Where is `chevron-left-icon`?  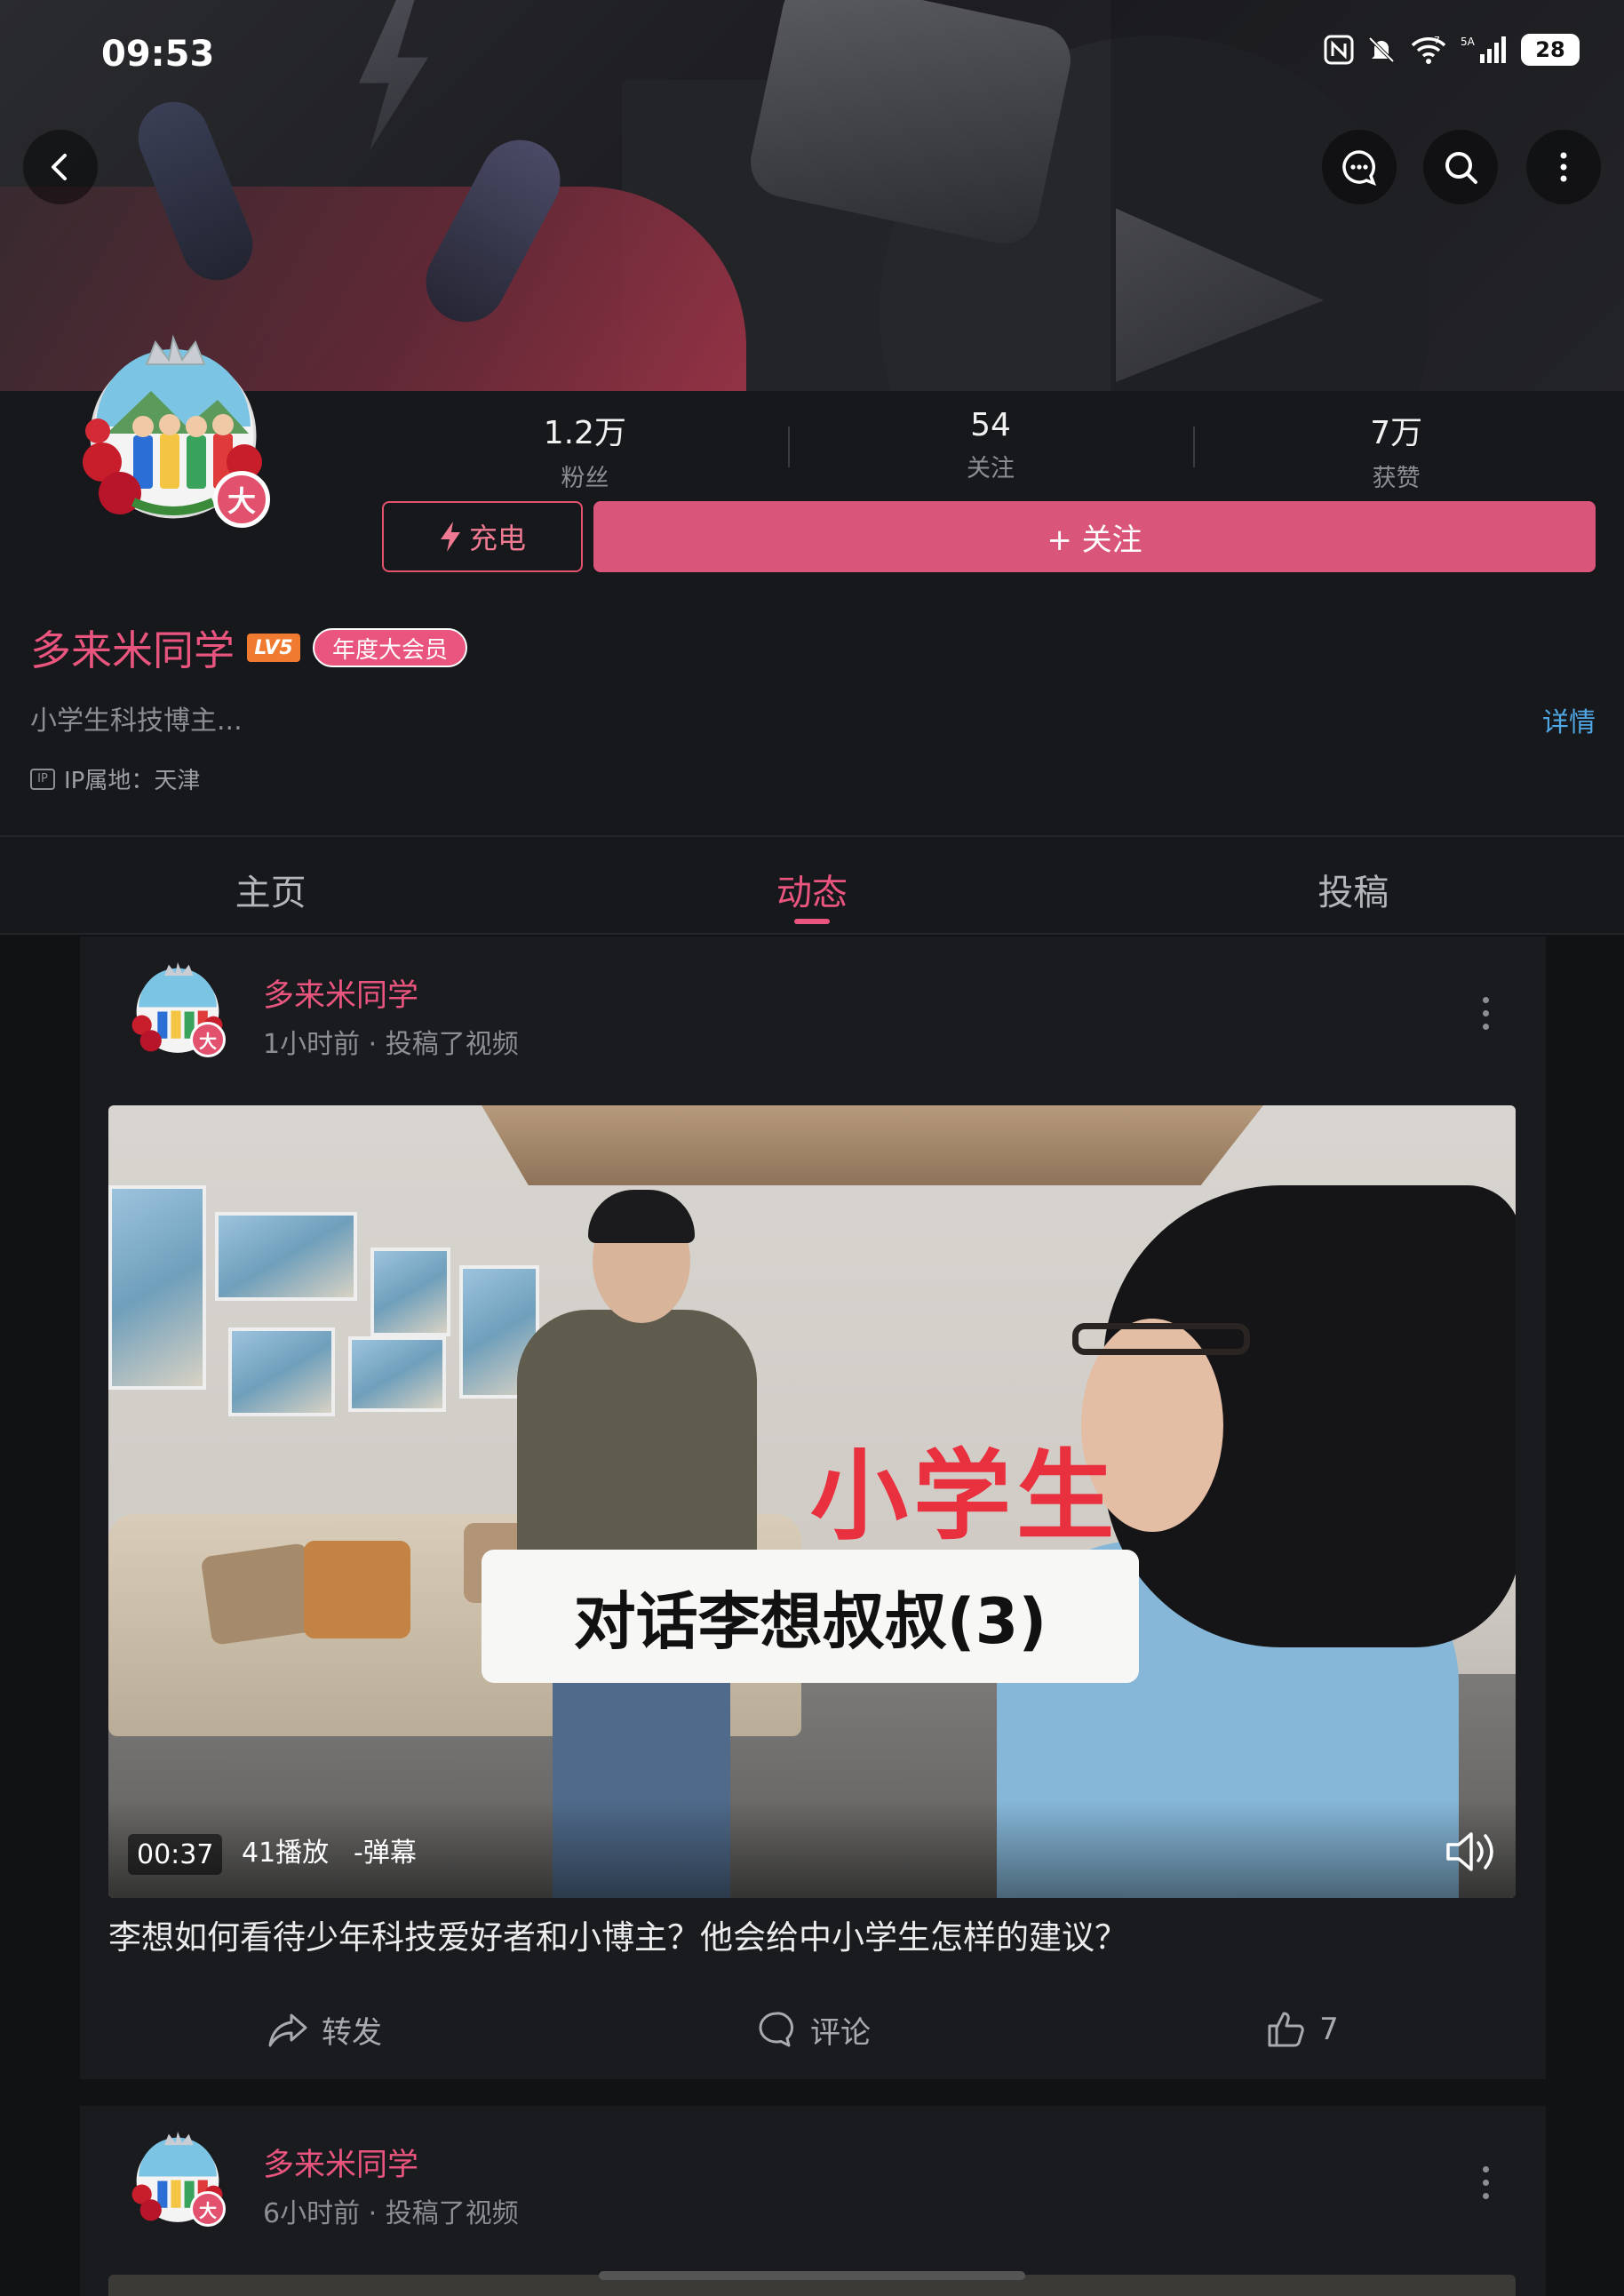
chevron-left-icon is located at coordinates (59, 167).